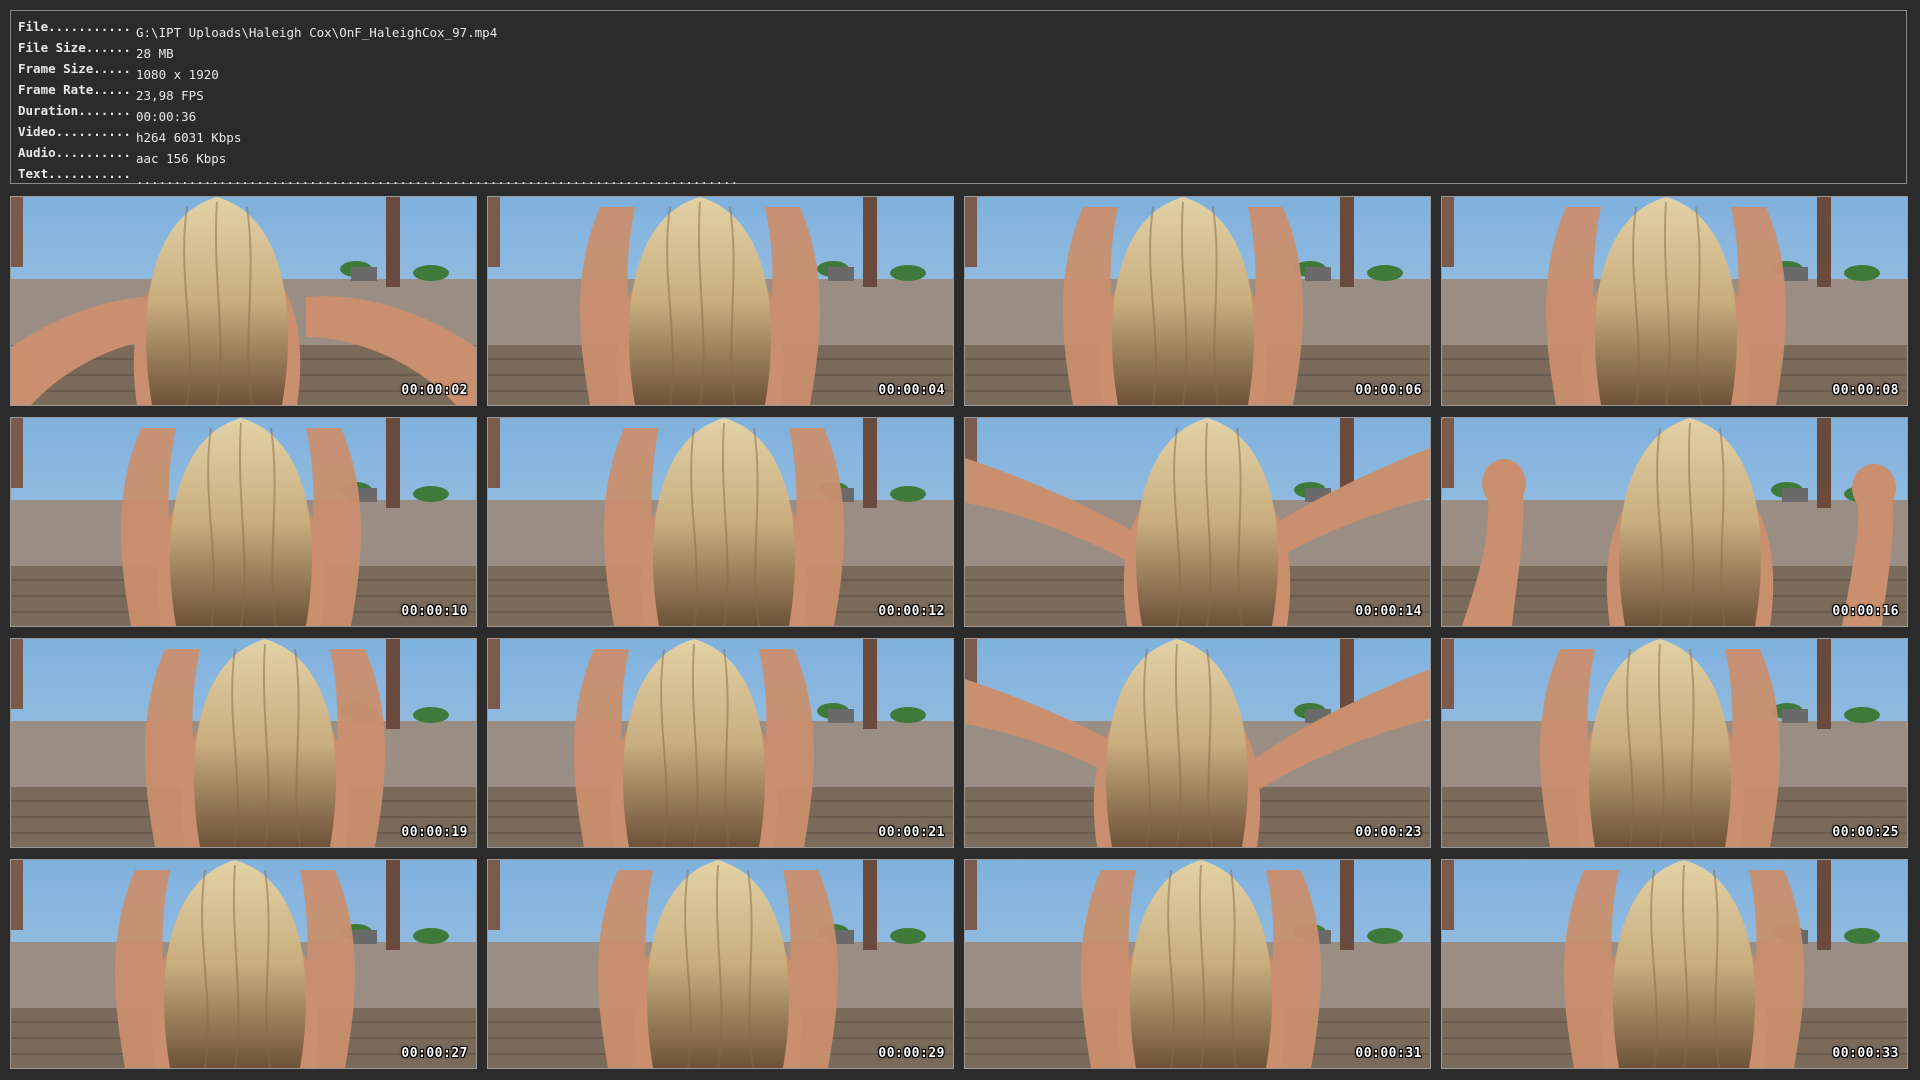 Image resolution: width=1920 pixels, height=1080 pixels. Describe the element at coordinates (911, 832) in the screenshot. I see `timecode-label: 00:00:21` at that location.